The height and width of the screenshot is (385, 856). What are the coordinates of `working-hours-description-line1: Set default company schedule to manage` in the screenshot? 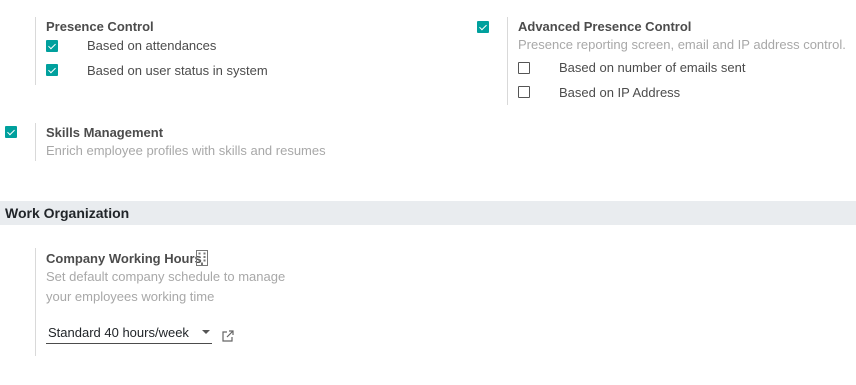 It's located at (166, 276).